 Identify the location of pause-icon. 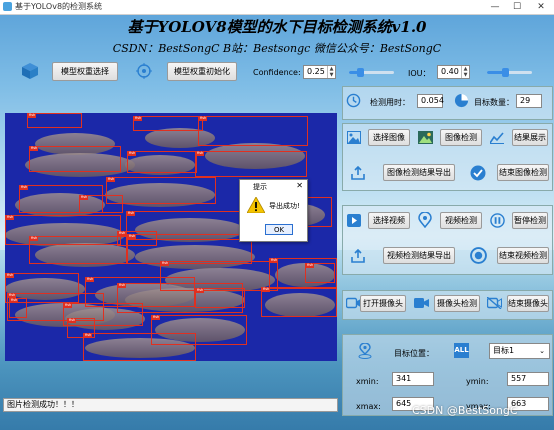
(497, 220).